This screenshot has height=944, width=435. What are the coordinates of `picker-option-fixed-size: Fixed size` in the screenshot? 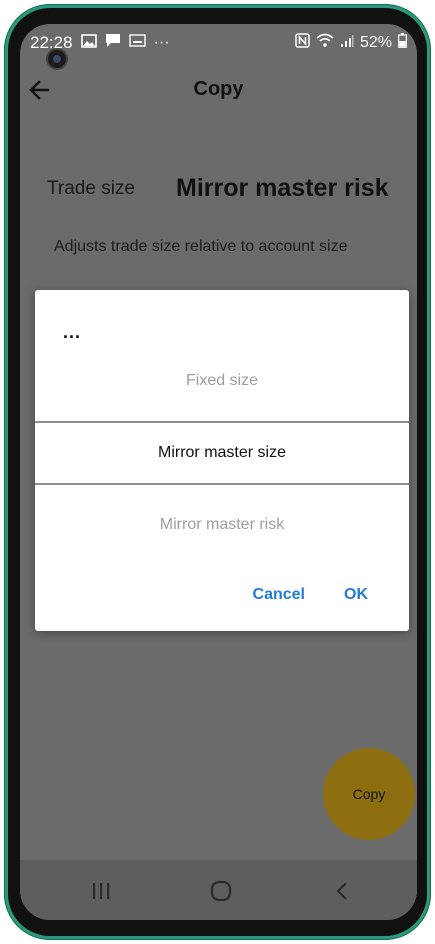 It's located at (222, 381).